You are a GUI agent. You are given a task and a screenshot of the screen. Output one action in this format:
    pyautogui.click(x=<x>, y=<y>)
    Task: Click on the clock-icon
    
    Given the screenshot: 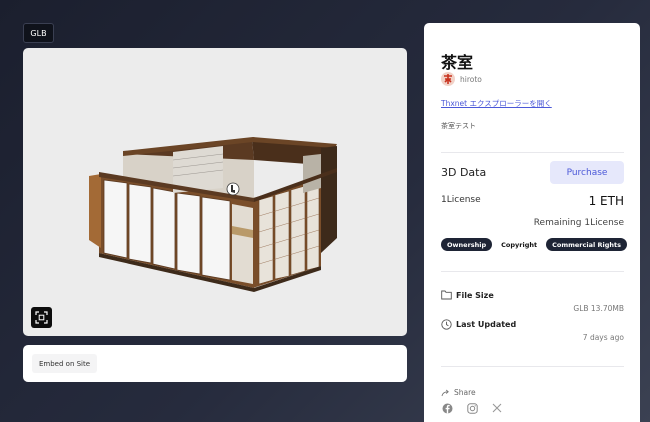 What is the action you would take?
    pyautogui.click(x=446, y=324)
    